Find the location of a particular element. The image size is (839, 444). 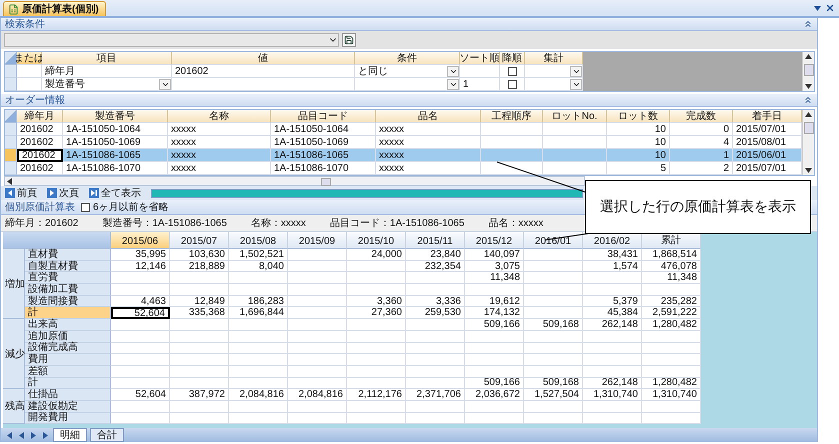

column-header: 2015/06 is located at coordinates (140, 240).